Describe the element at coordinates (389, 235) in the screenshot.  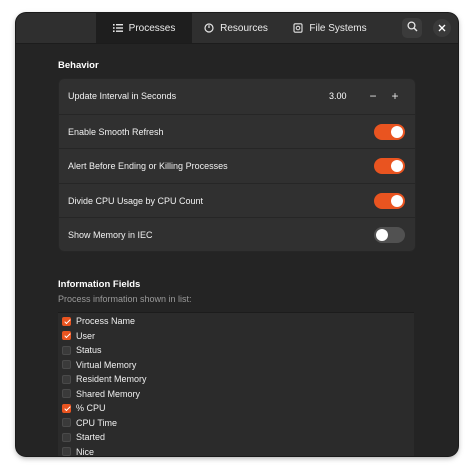
I see `memory-iec-switch` at that location.